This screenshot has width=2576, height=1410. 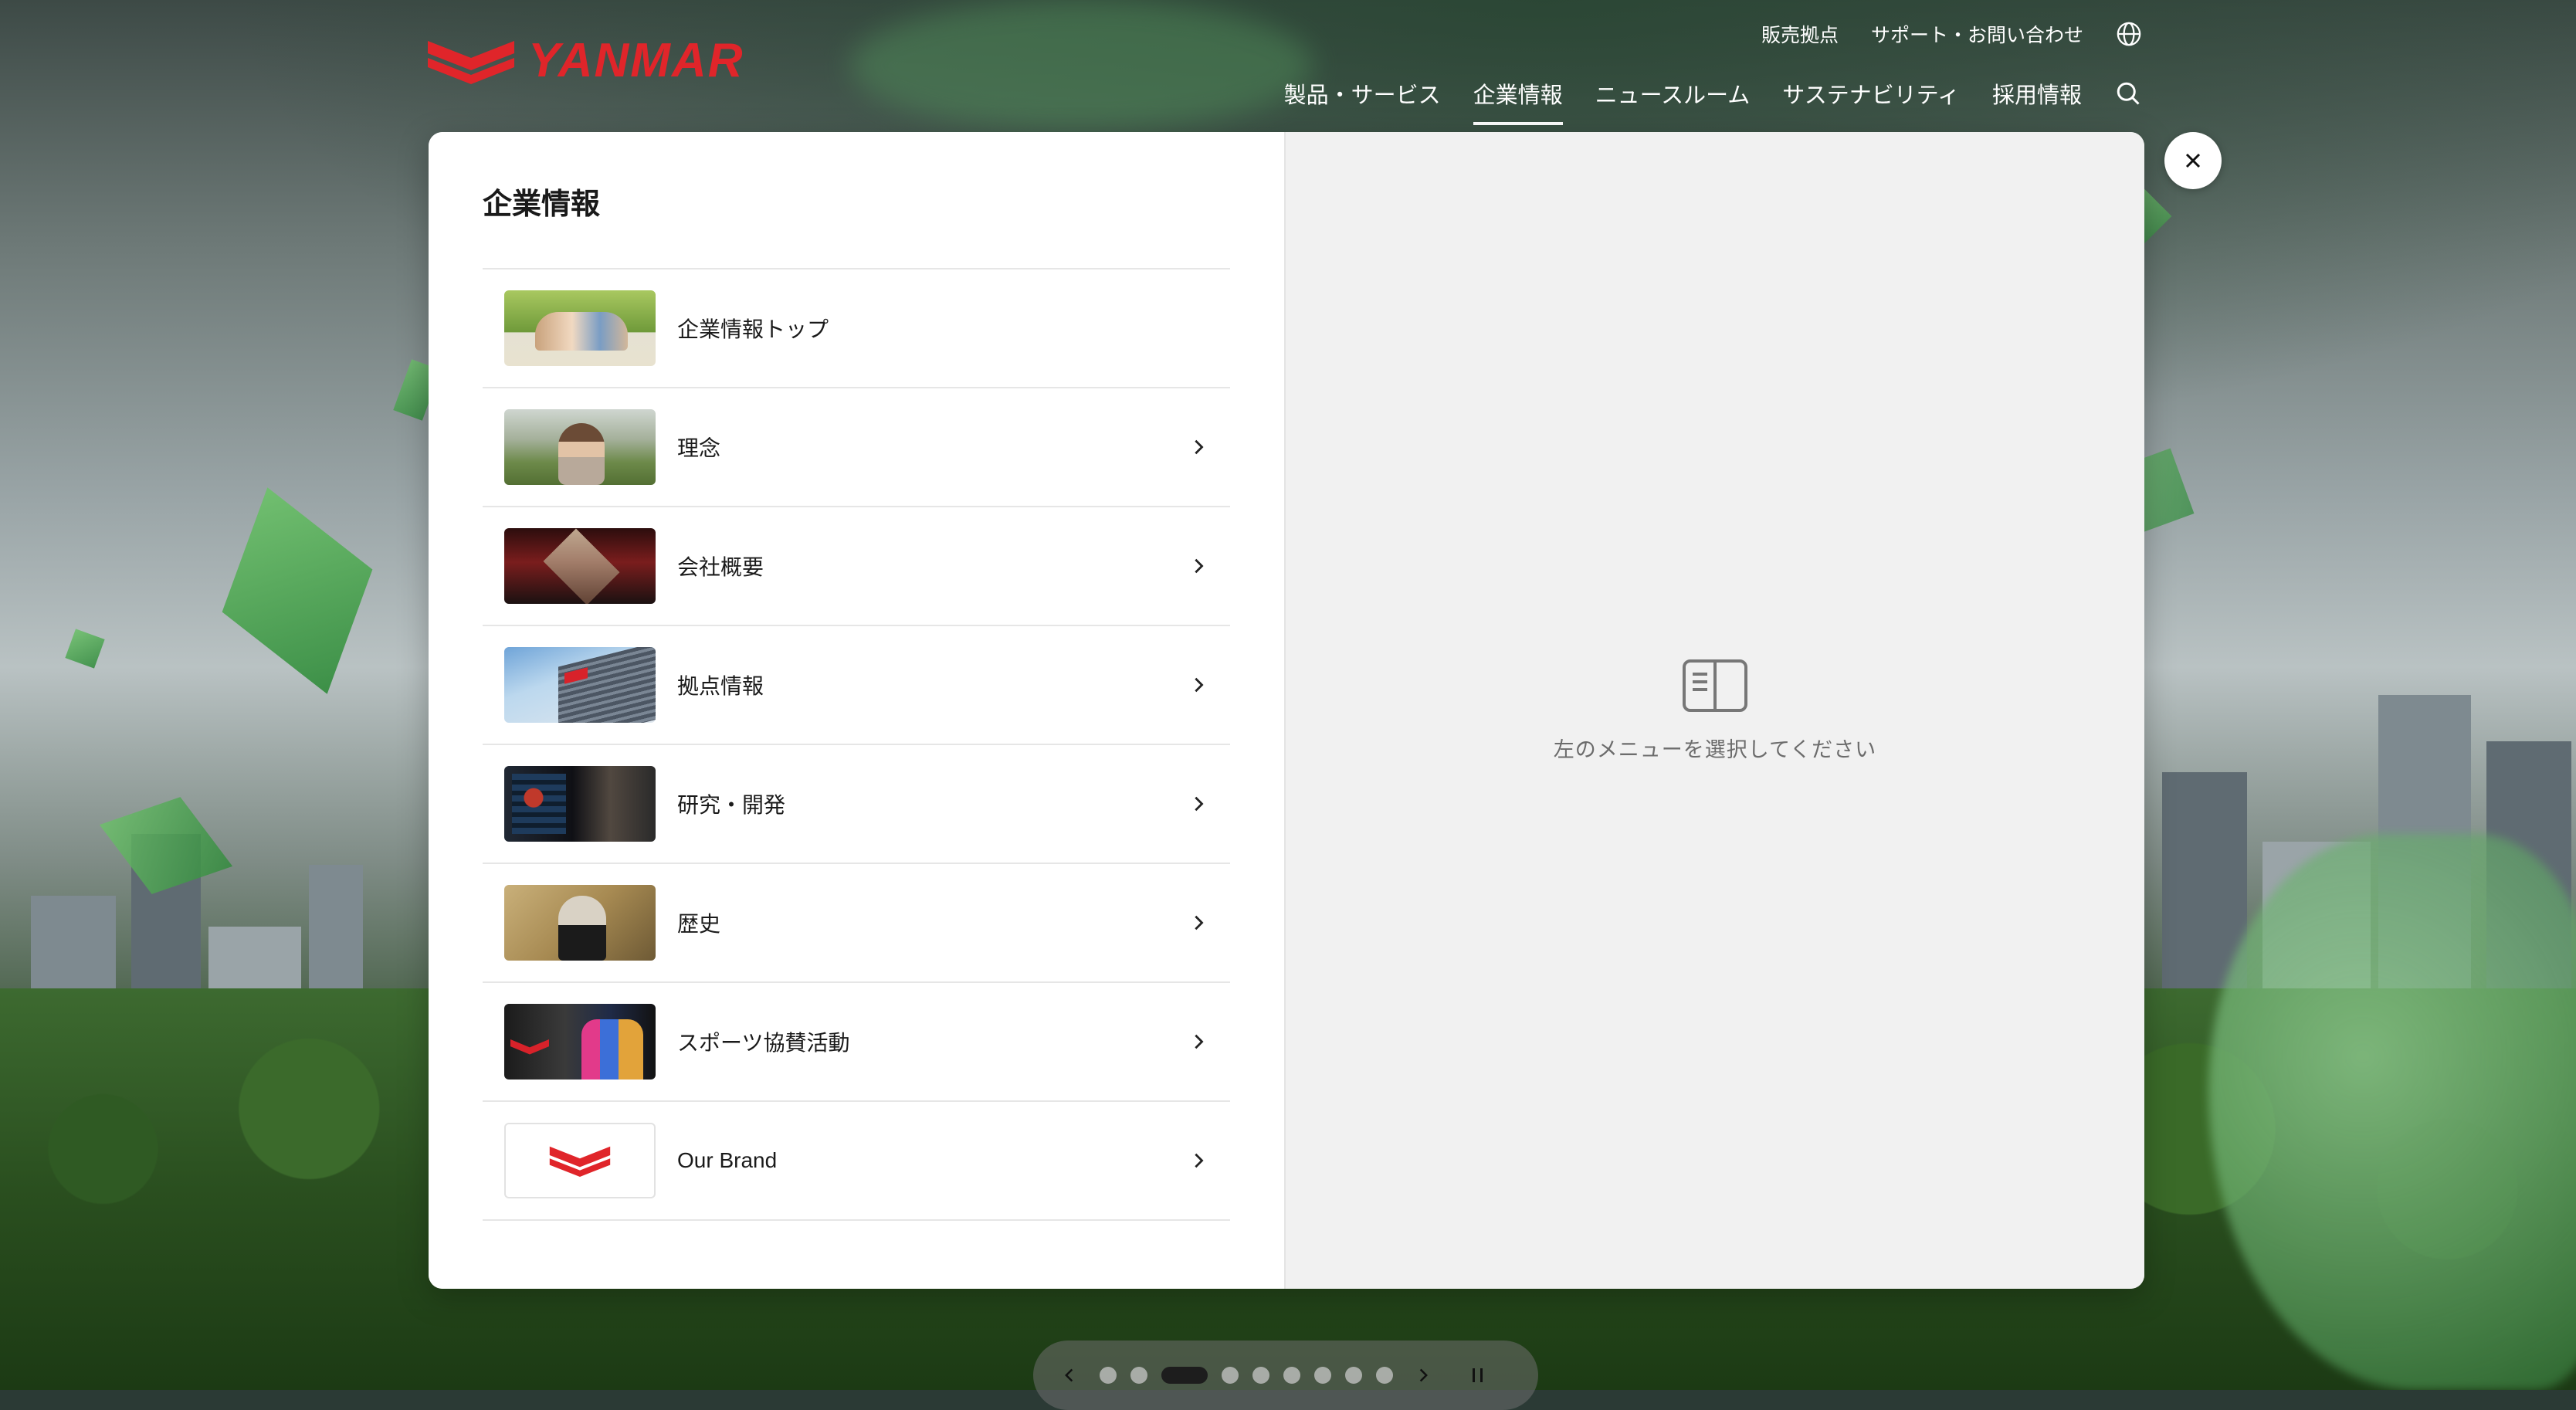 What do you see at coordinates (1977, 34) in the screenshot?
I see `nav-support-contact: サポート・お問い合わせ` at bounding box center [1977, 34].